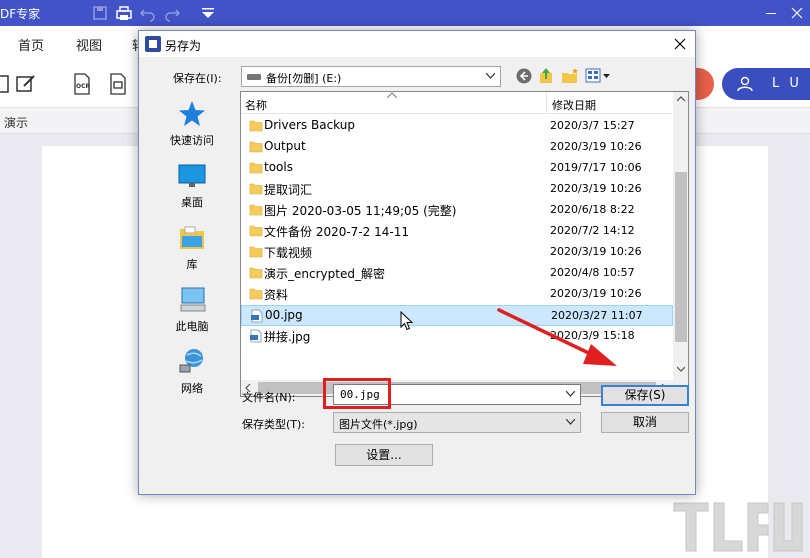 The width and height of the screenshot is (810, 558). I want to click on document-tab: 演示, so click(16, 122).